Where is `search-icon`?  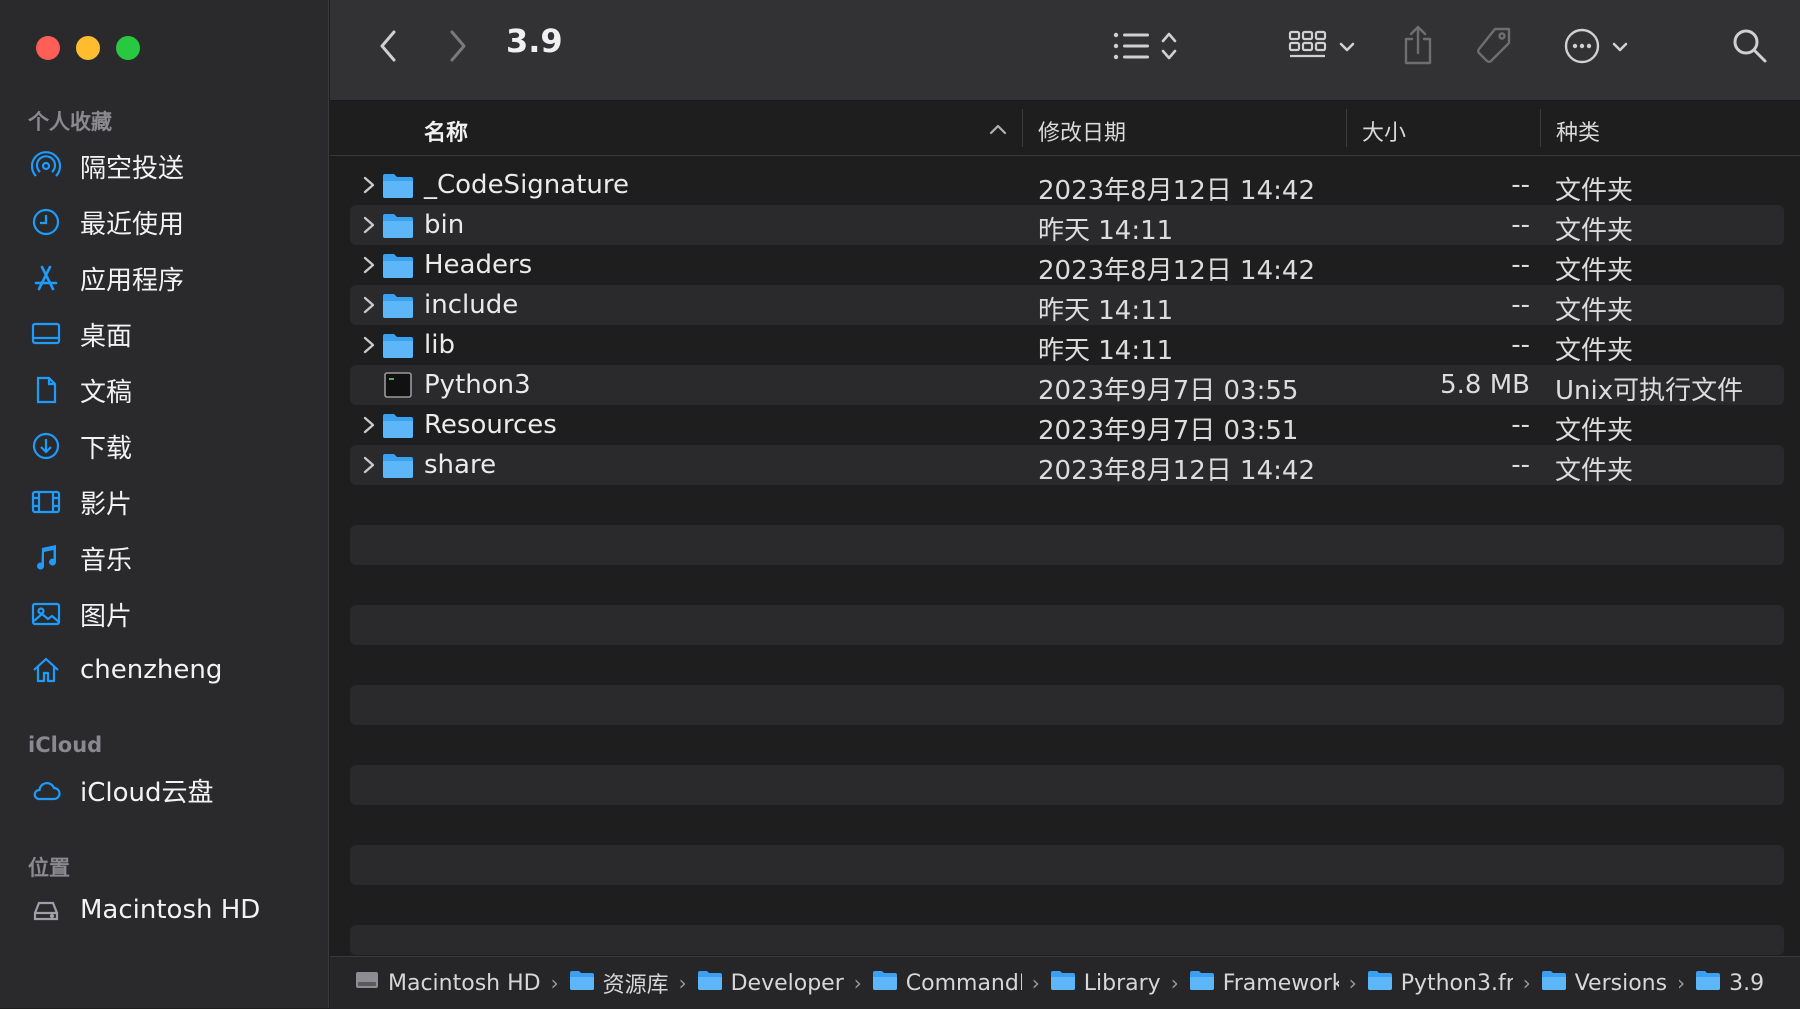 search-icon is located at coordinates (1750, 48).